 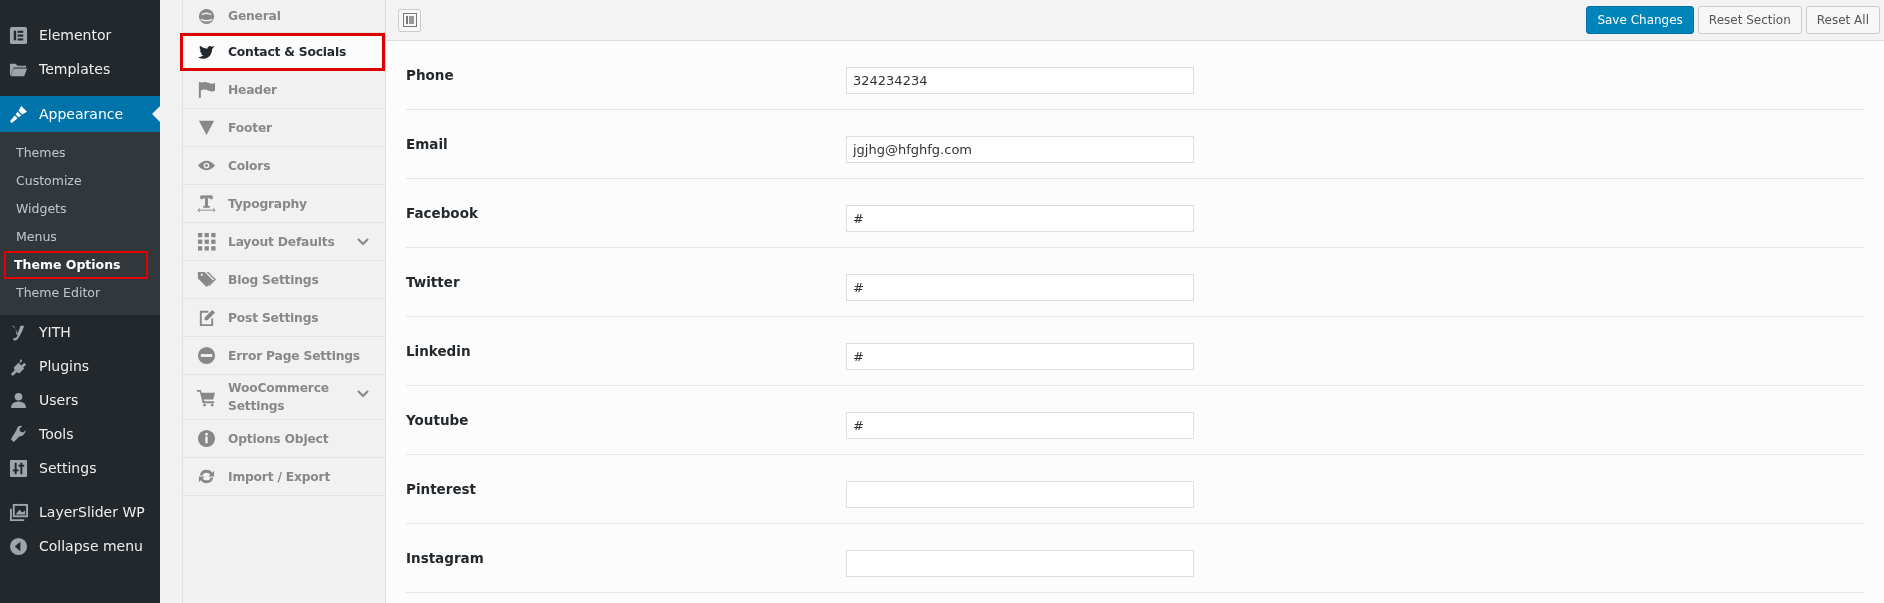 What do you see at coordinates (18, 546) in the screenshot?
I see `collapse-icon` at bounding box center [18, 546].